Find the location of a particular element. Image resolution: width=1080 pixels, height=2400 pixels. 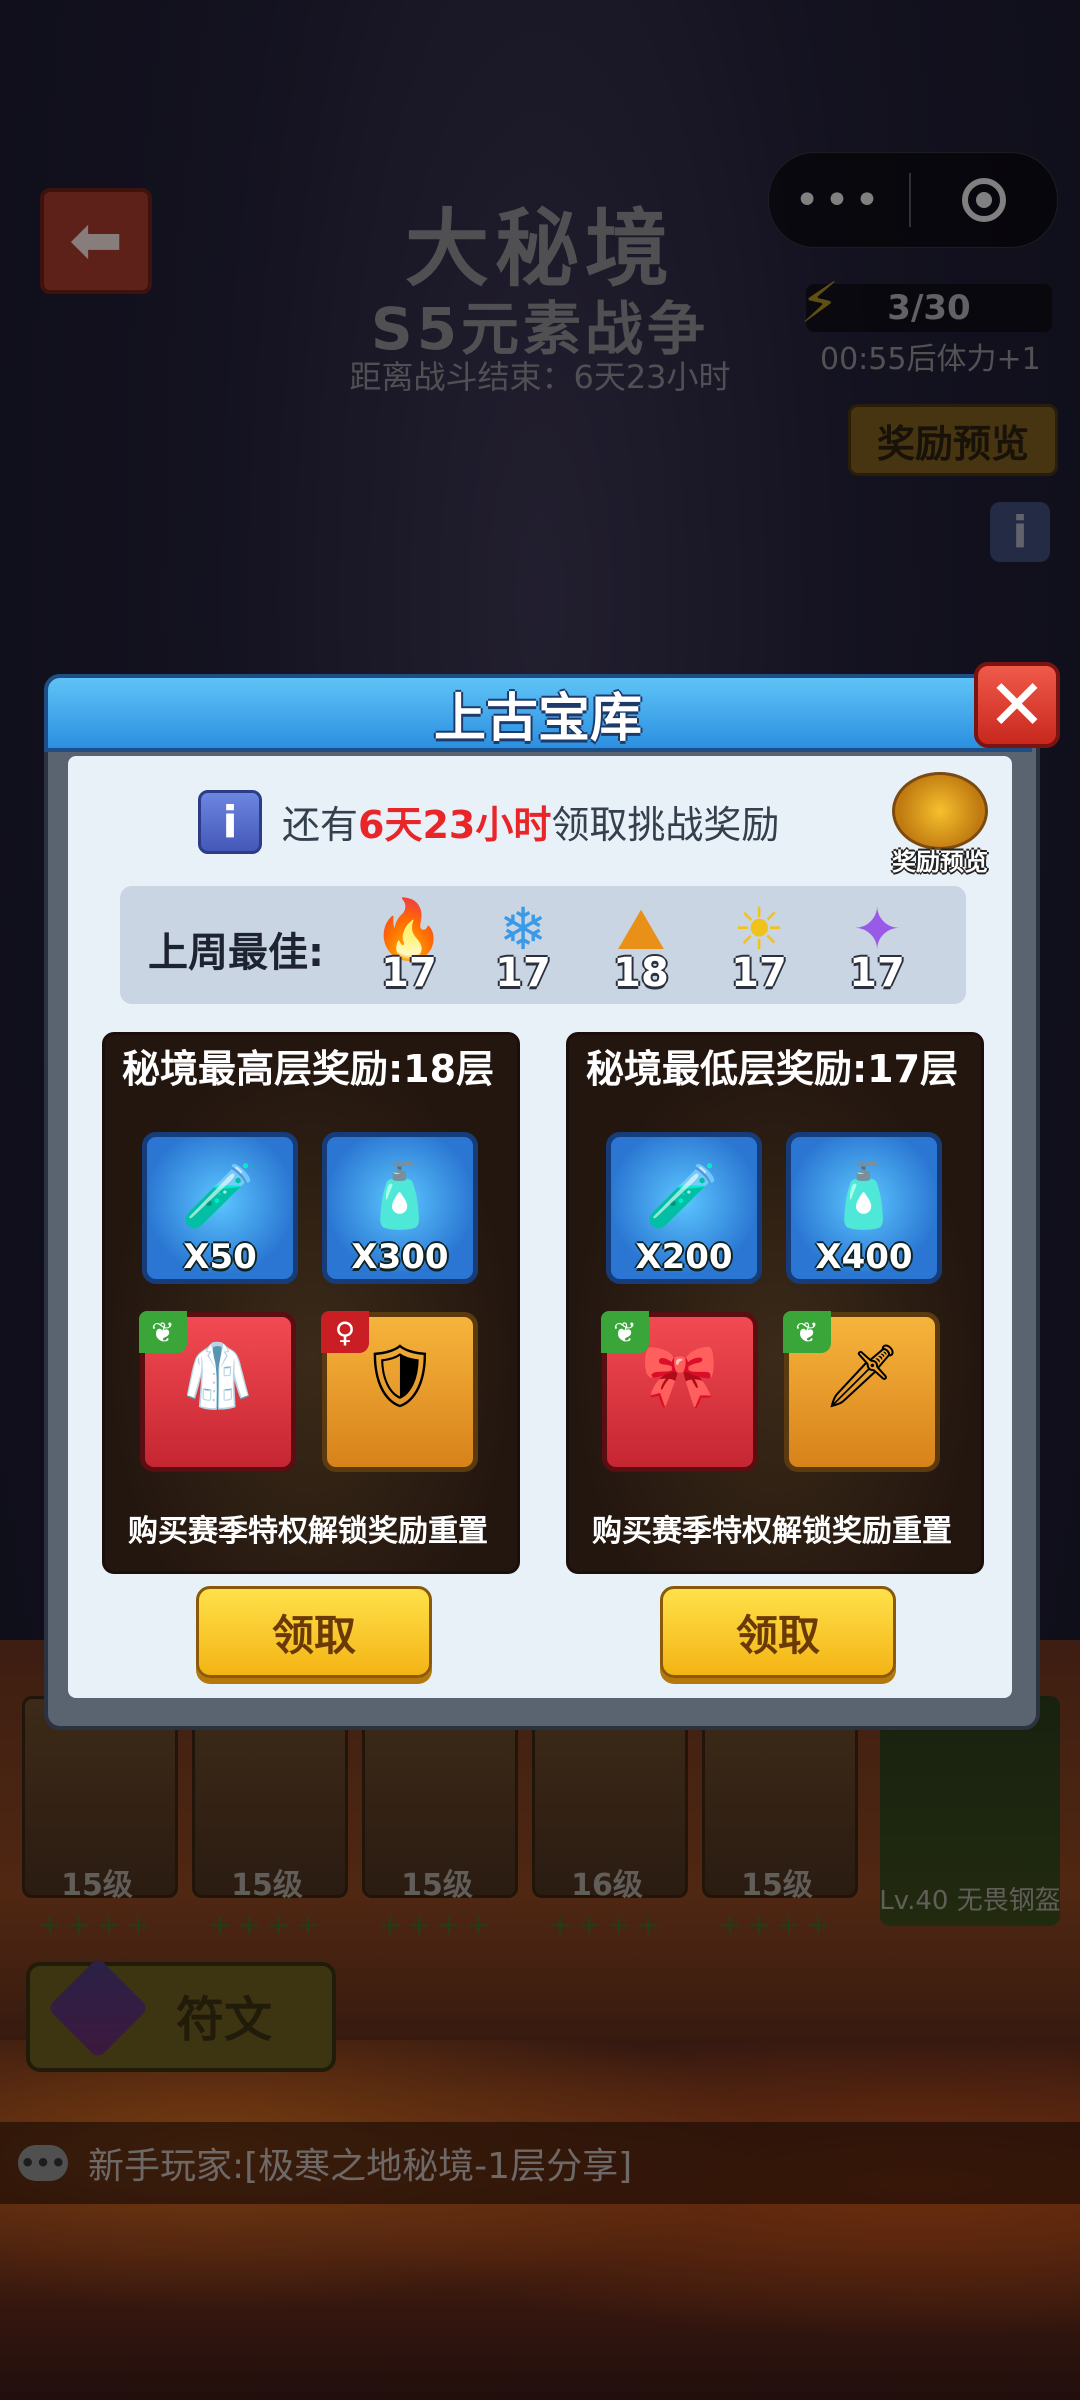

claim-notice: 还有6天23小时领取挑战奖励 is located at coordinates (530, 821).